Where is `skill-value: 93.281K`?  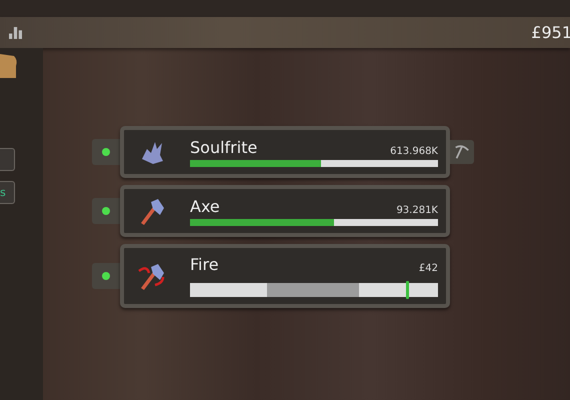 skill-value: 93.281K is located at coordinates (417, 210).